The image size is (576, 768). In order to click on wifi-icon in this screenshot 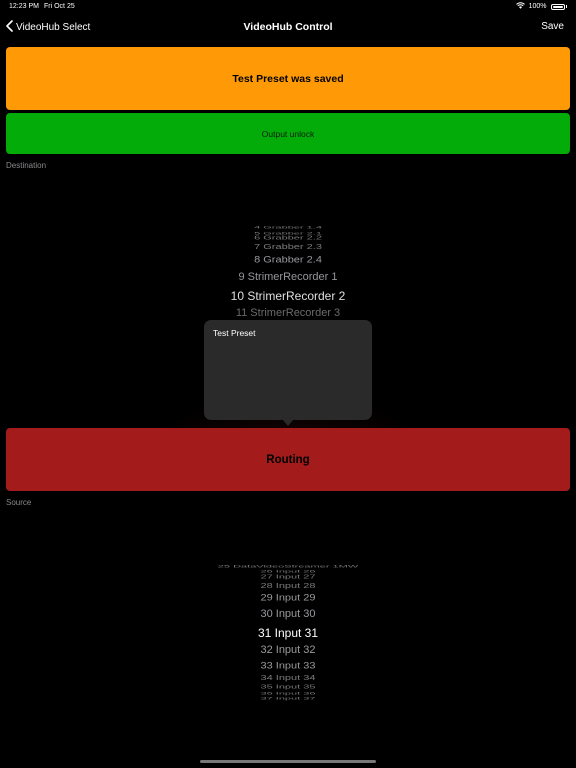, I will do `click(520, 6)`.